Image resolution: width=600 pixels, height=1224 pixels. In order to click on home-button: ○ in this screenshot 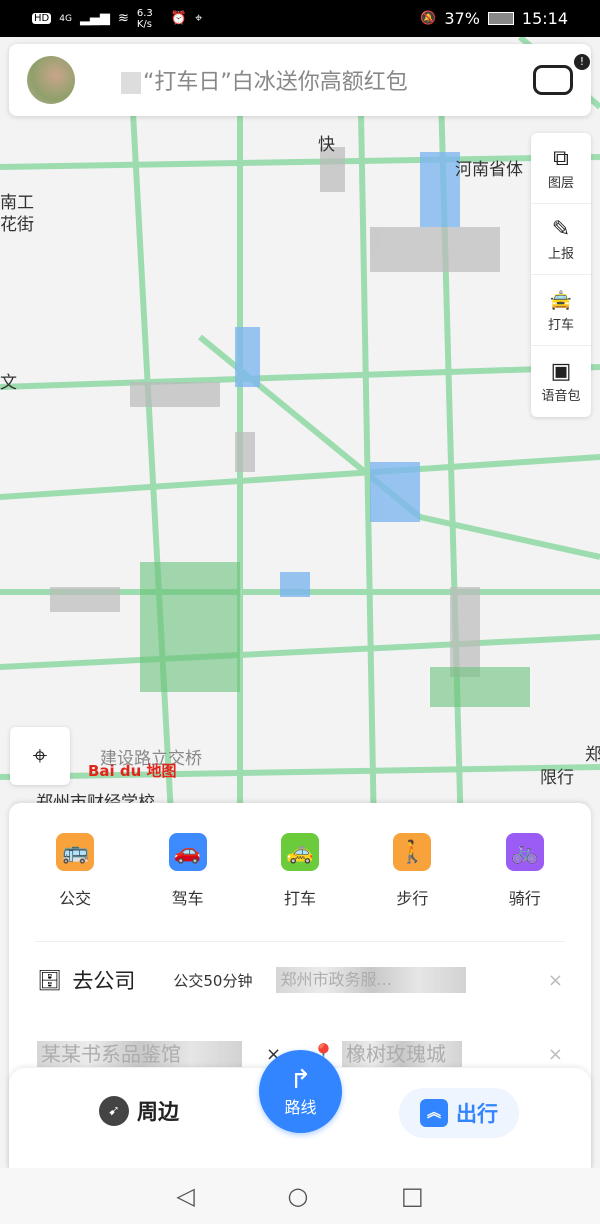, I will do `click(297, 1196)`.